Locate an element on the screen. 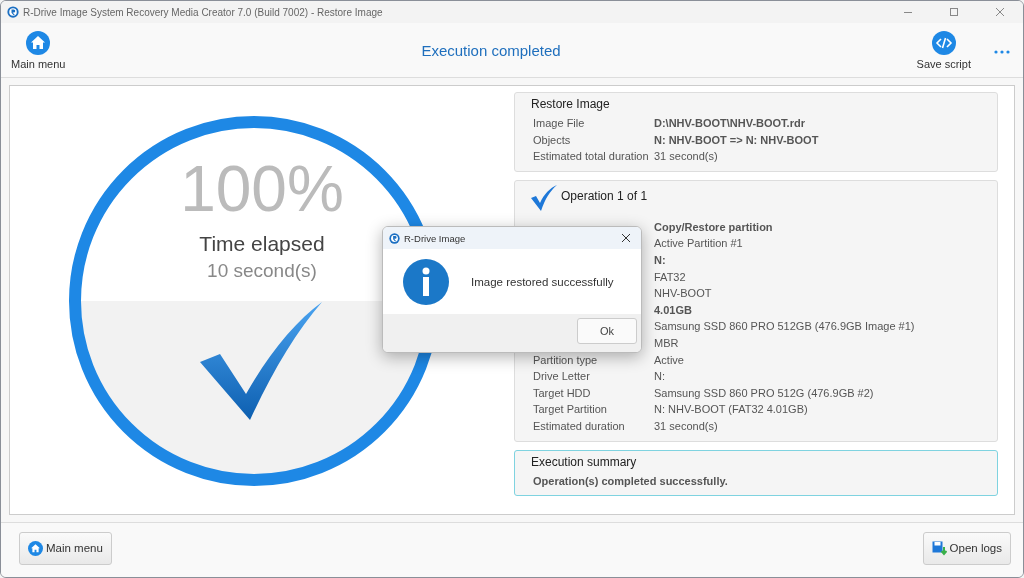 This screenshot has height=578, width=1024. field-label: Objects is located at coordinates (552, 139).